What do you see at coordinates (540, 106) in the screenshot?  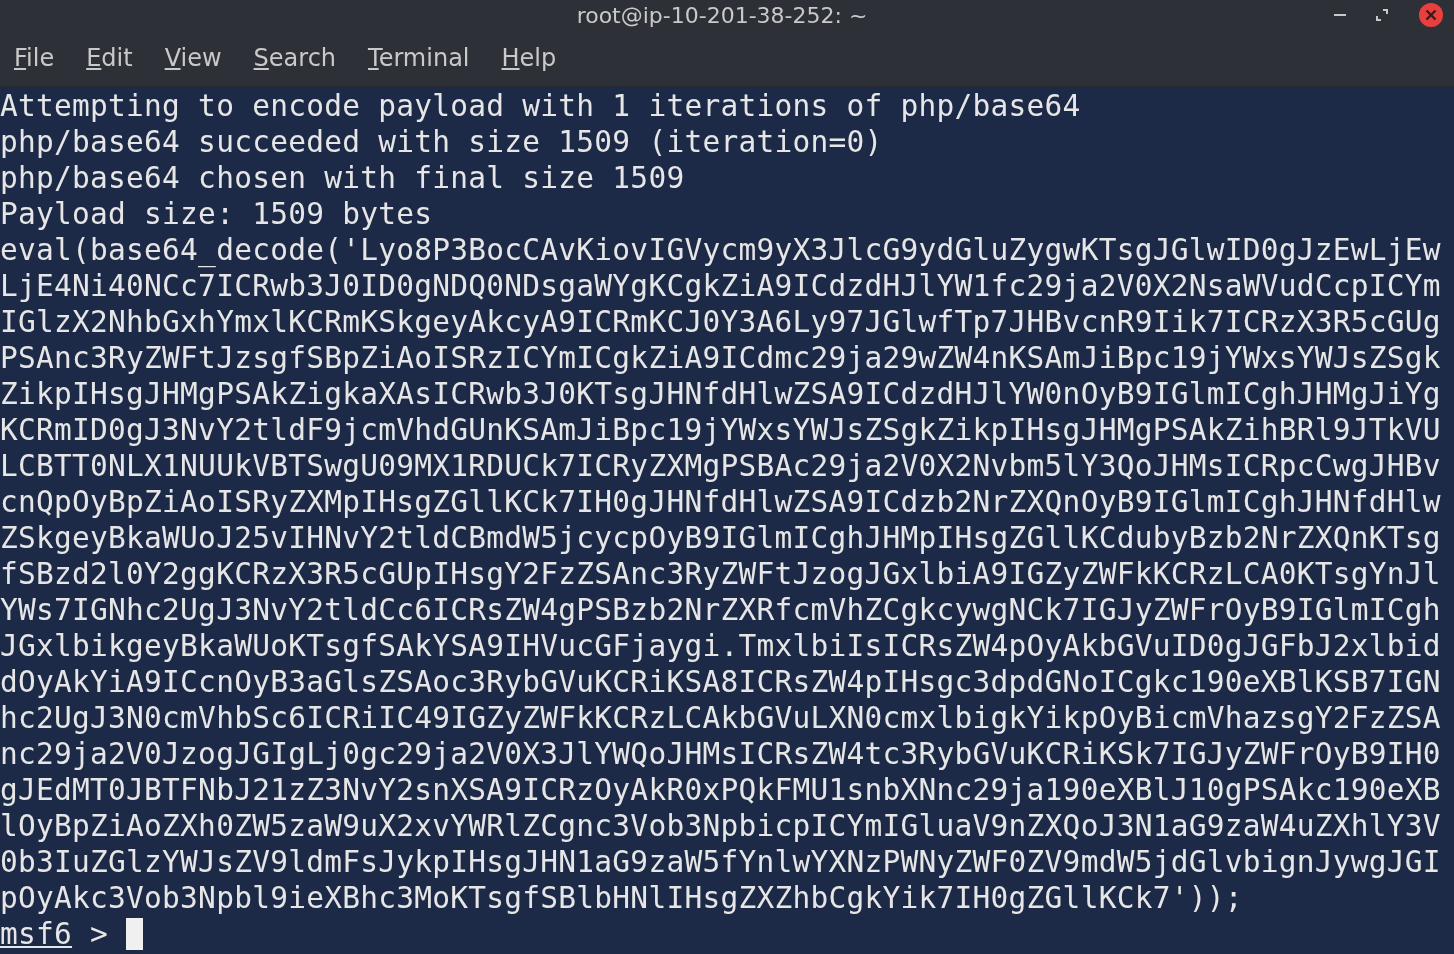 I see `output-line: Attempting to encode payload with 1 iterations of php/base64` at bounding box center [540, 106].